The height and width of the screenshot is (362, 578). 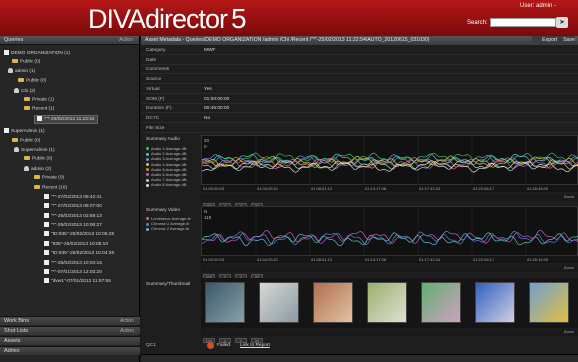 I want to click on tree-item: admin (1), so click(x=21, y=71).